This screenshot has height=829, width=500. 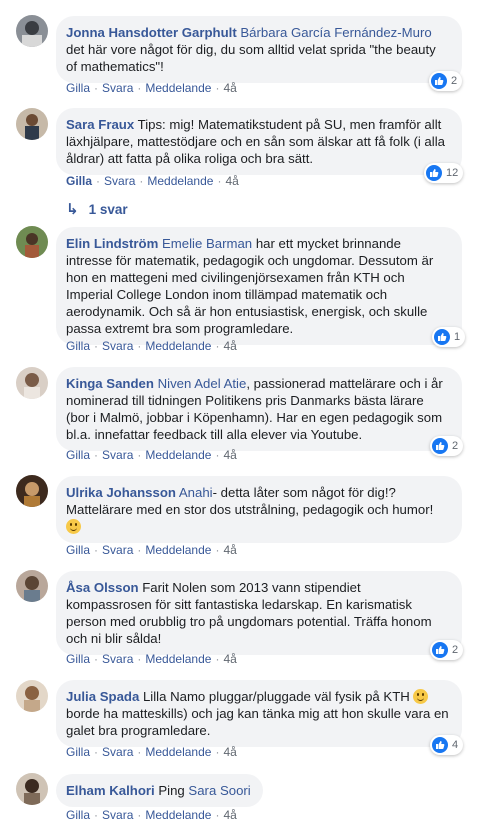 What do you see at coordinates (202, 383) in the screenshot?
I see `comment-tag: Niven Adel Atie` at bounding box center [202, 383].